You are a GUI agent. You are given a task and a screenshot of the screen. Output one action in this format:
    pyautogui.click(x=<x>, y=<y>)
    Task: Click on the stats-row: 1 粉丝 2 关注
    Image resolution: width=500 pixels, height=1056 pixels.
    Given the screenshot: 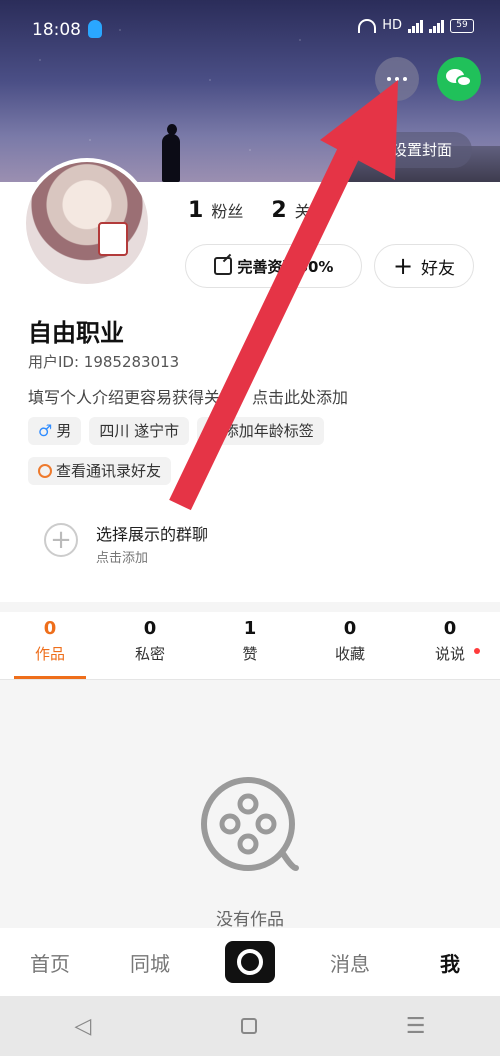 What is the action you would take?
    pyautogui.click(x=257, y=210)
    